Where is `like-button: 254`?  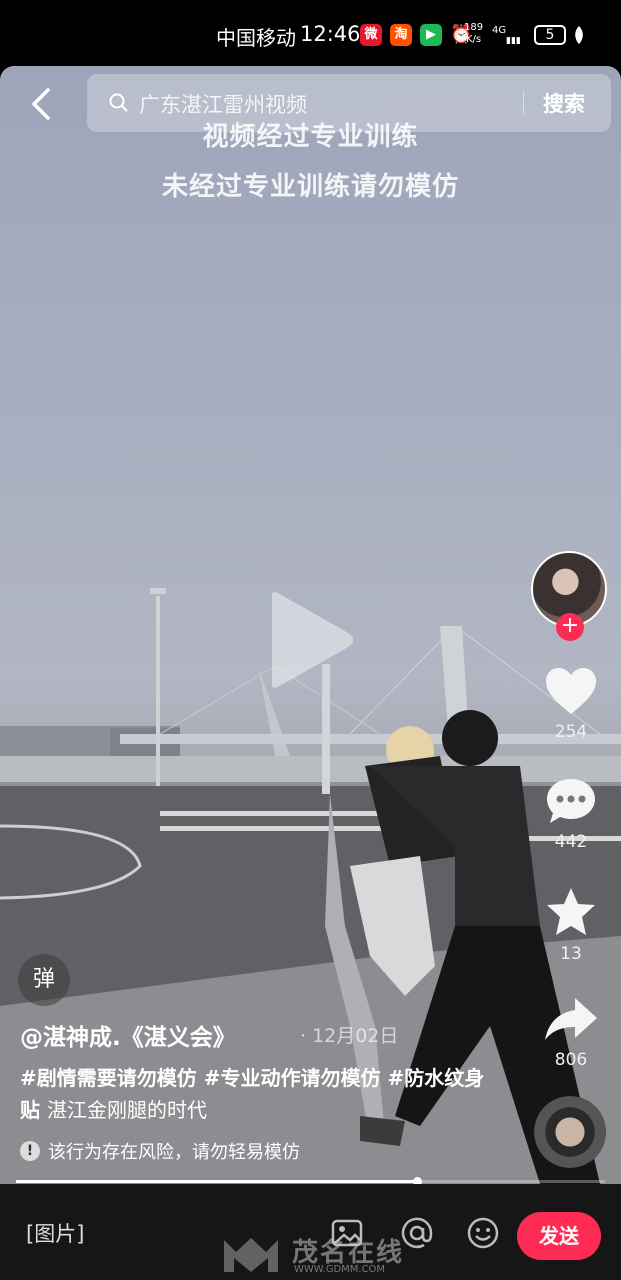 like-button: 254 is located at coordinates (571, 704).